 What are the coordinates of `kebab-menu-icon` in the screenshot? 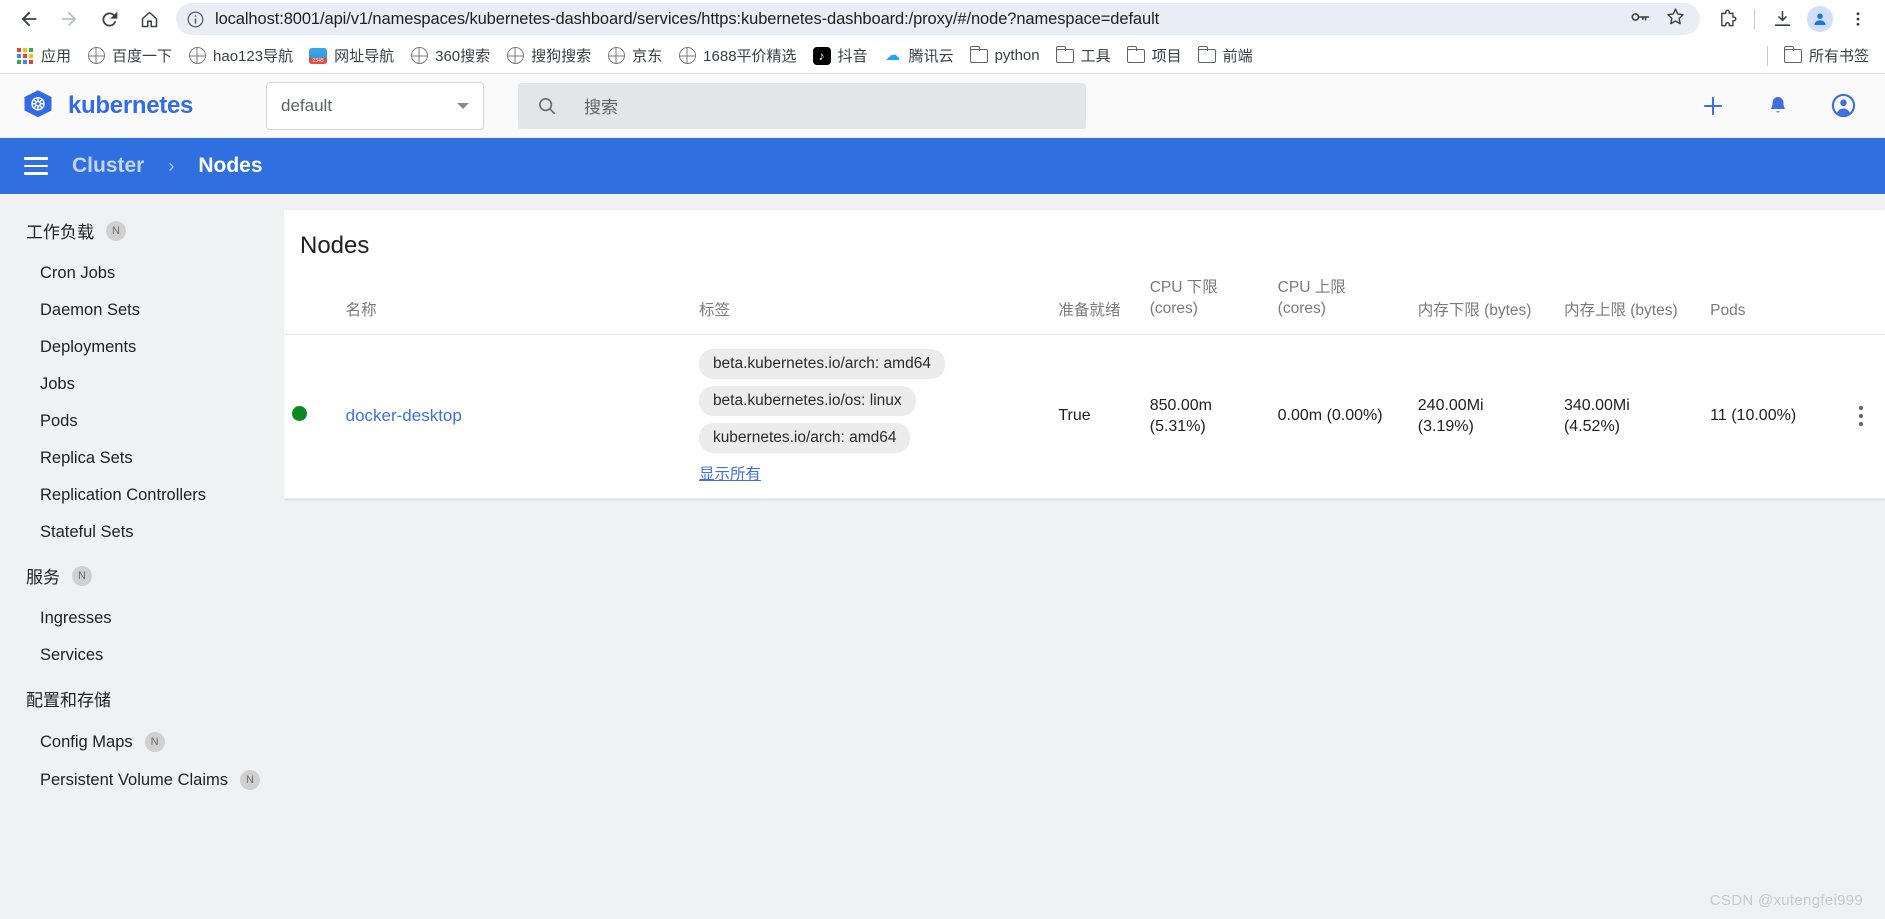 It's located at (1860, 416).